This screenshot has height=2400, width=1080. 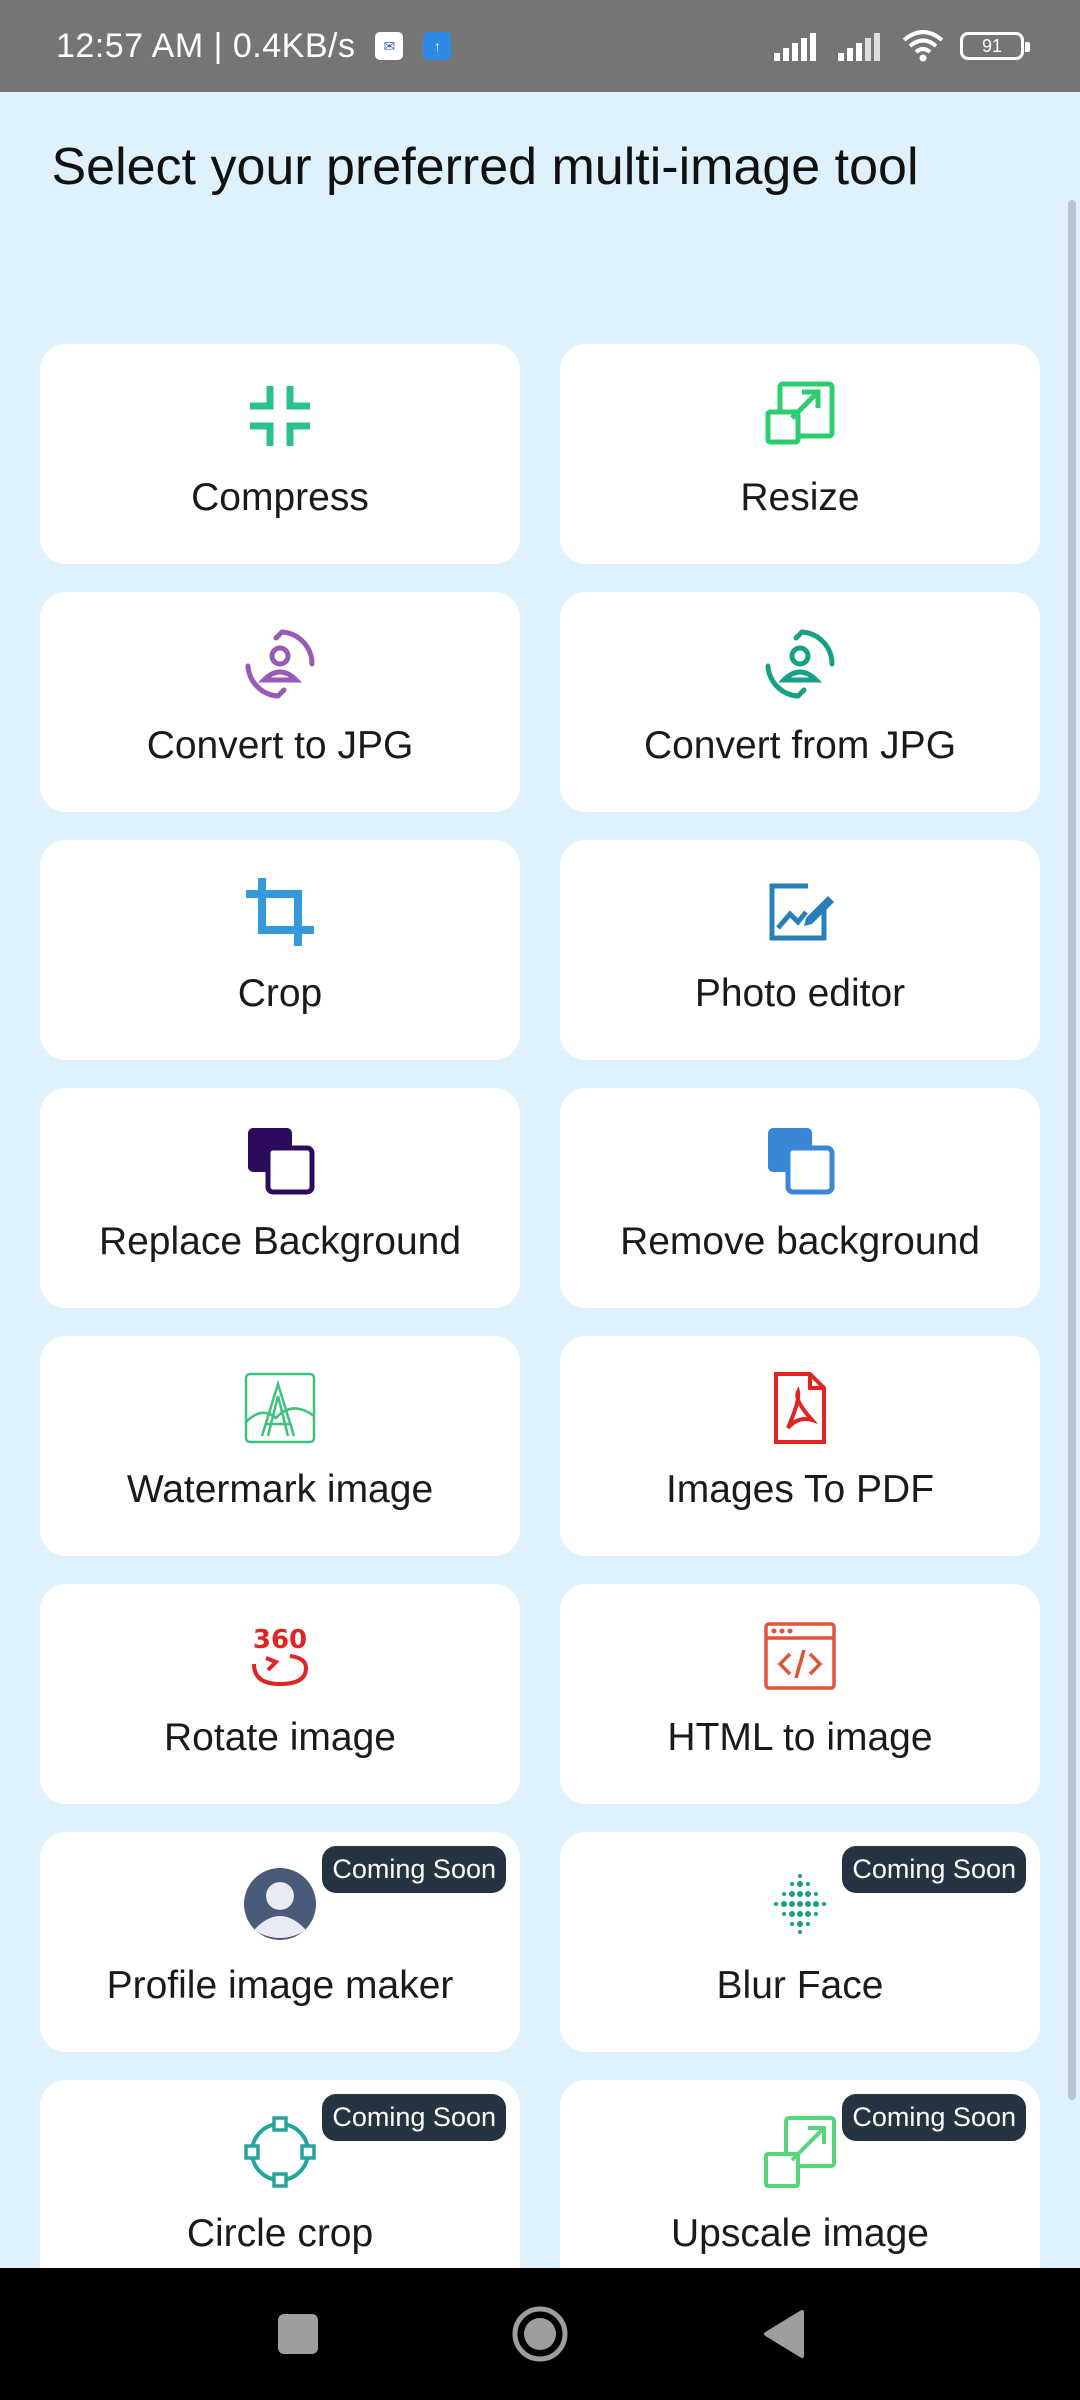 I want to click on status-bar: 12:57 AM | 0.4KB/s ✉ ↑ 91, so click(x=540, y=46).